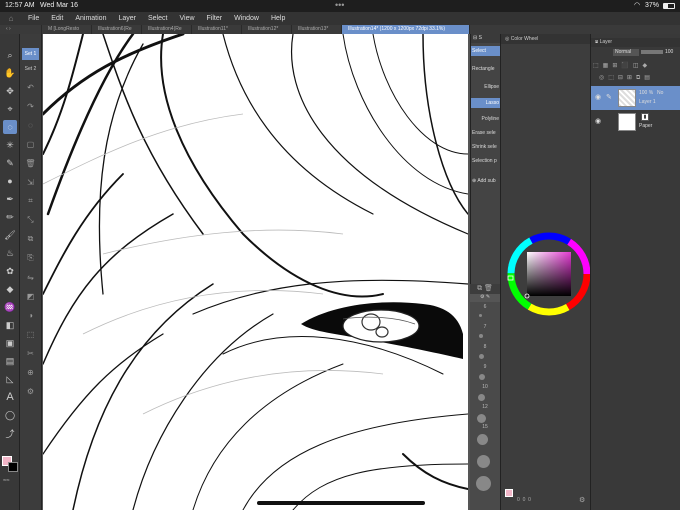  What do you see at coordinates (10, 55) in the screenshot?
I see `zoom-icon: ⌕` at bounding box center [10, 55].